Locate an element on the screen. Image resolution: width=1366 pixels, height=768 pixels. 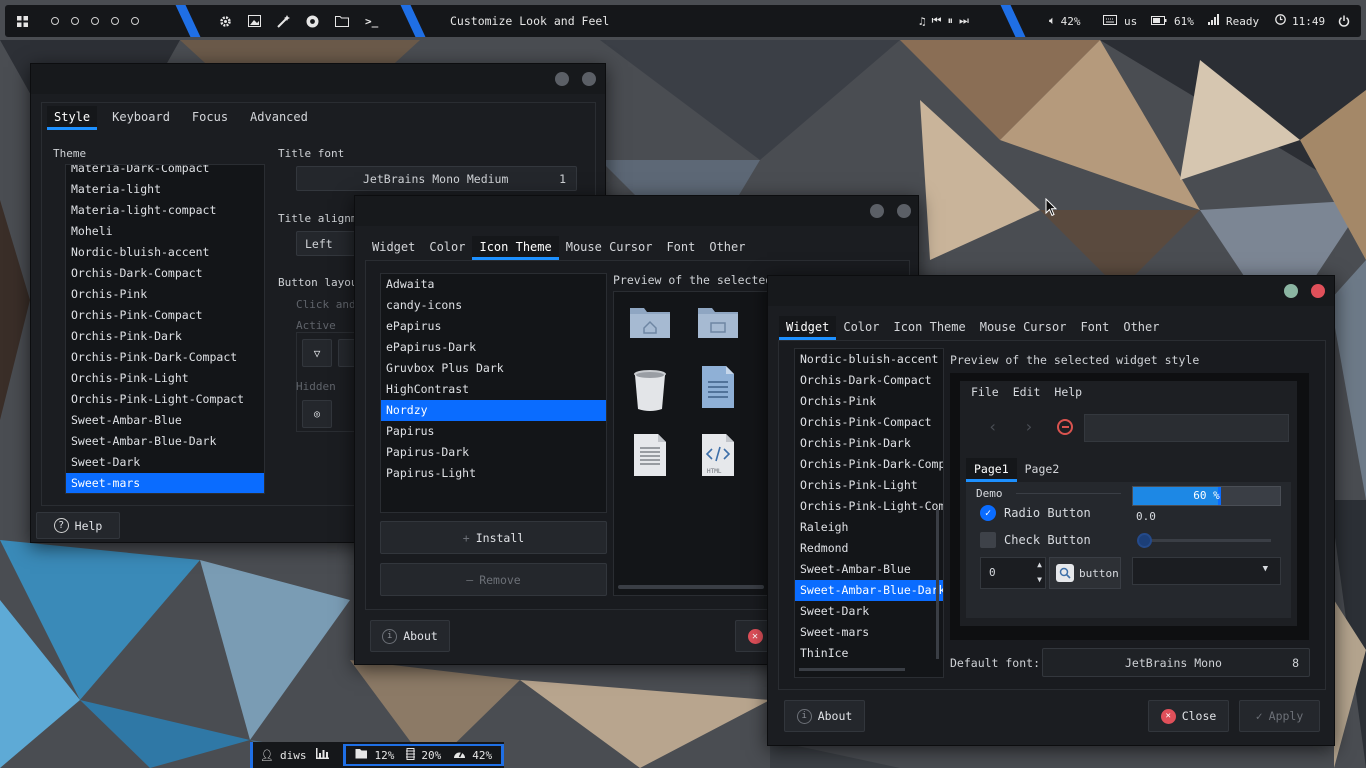
tab-focus: Focus is located at coordinates (210, 118).